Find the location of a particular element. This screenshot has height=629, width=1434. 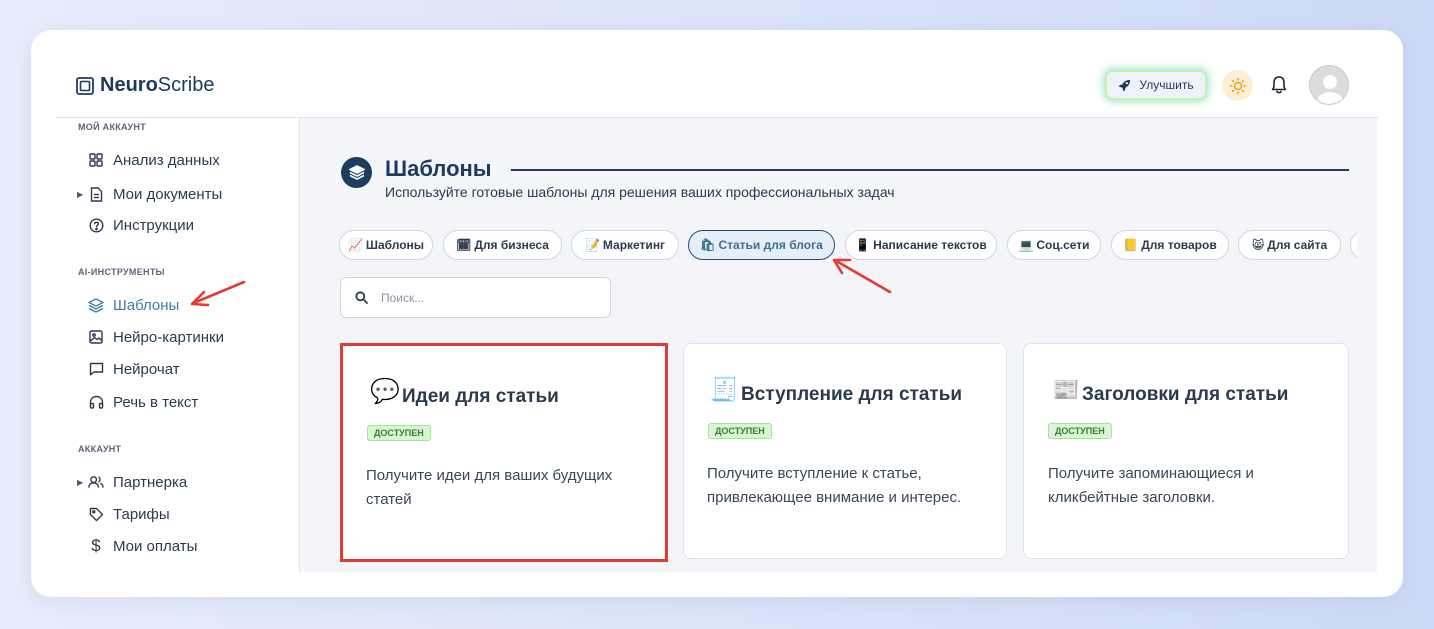

chip-blog-articles: 🛍 Статьи для блога is located at coordinates (761, 245).